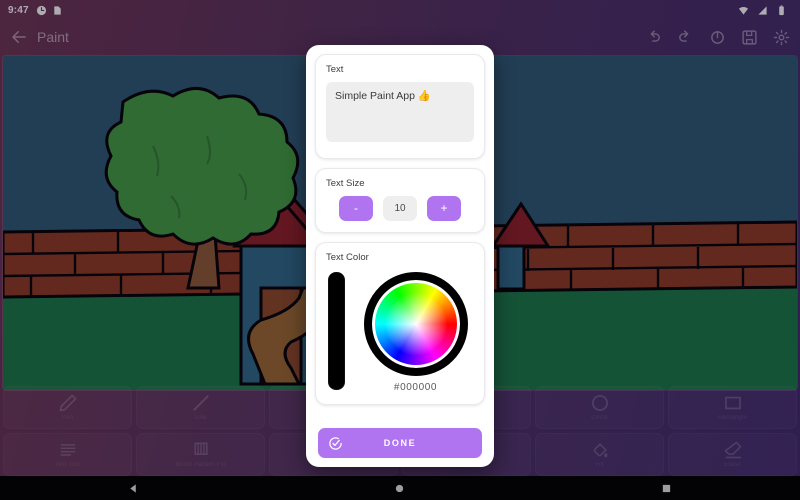 The width and height of the screenshot is (800, 500). Describe the element at coordinates (356, 208) in the screenshot. I see `decrease-text-size-button: -` at that location.